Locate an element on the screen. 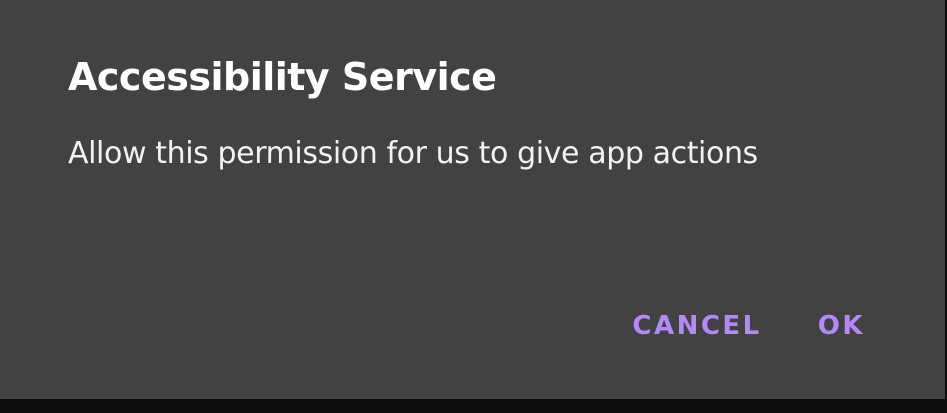 The width and height of the screenshot is (947, 413). dialog-title: Accessibility Service is located at coordinates (282, 77).